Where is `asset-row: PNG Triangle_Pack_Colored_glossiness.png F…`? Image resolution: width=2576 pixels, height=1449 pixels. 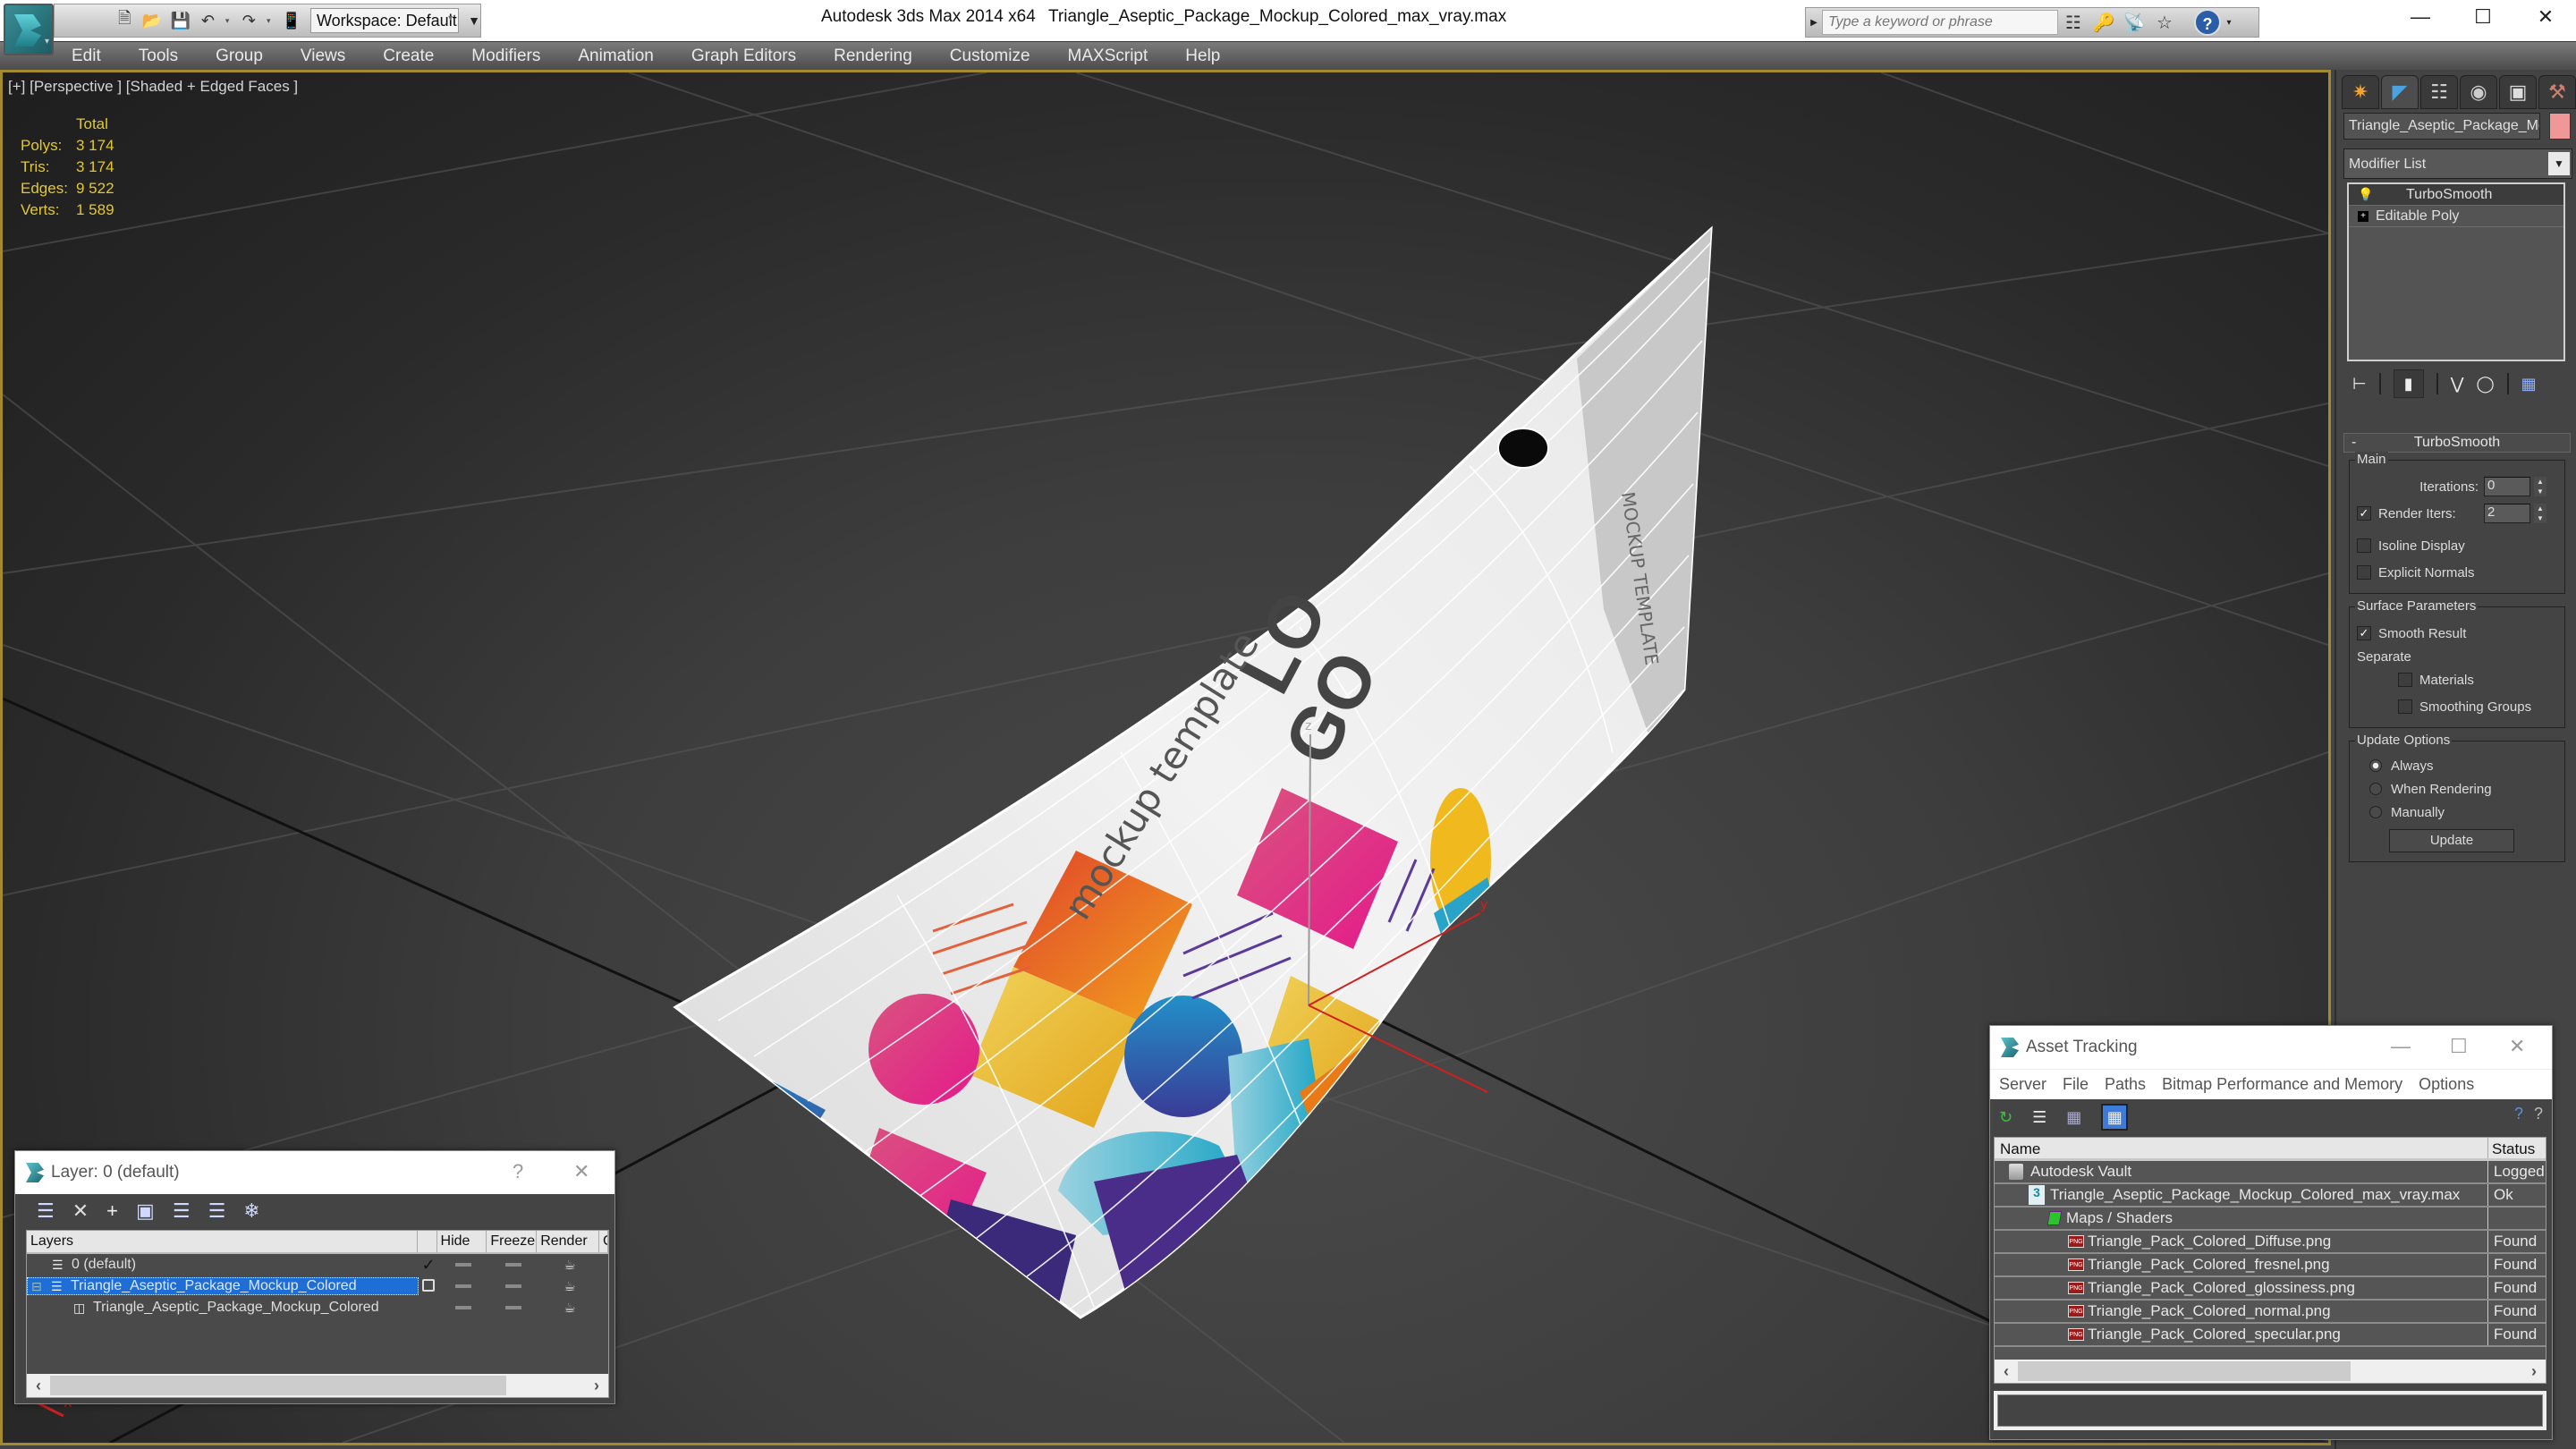 asset-row: PNG Triangle_Pack_Colored_glossiness.png F… is located at coordinates (2270, 1289).